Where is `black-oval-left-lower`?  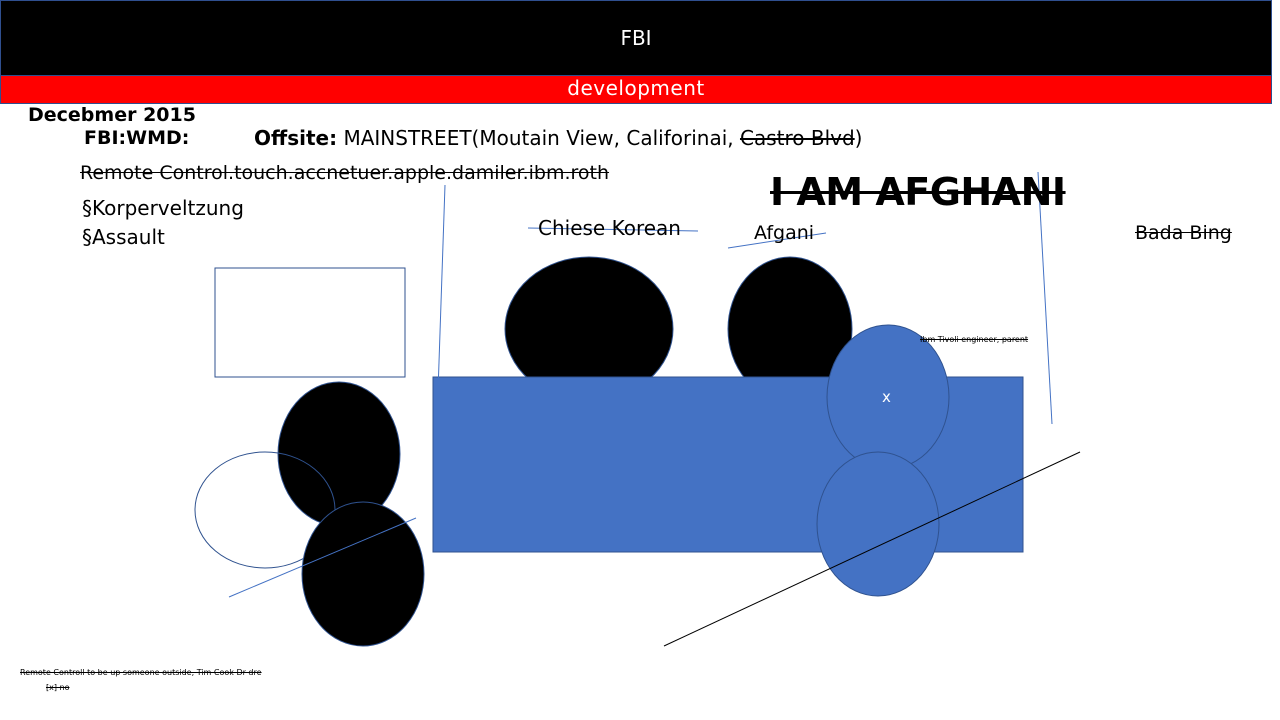 black-oval-left-lower is located at coordinates (363, 574).